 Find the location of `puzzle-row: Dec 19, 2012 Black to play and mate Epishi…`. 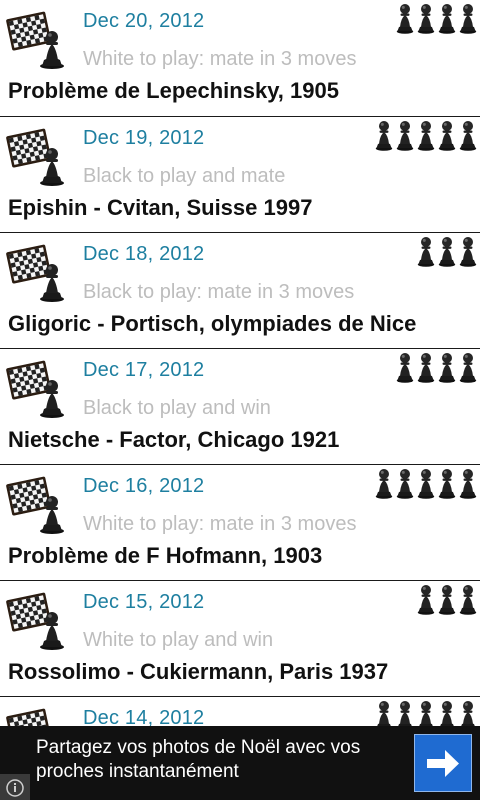

puzzle-row: Dec 19, 2012 Black to play and mate Epishi… is located at coordinates (240, 175).